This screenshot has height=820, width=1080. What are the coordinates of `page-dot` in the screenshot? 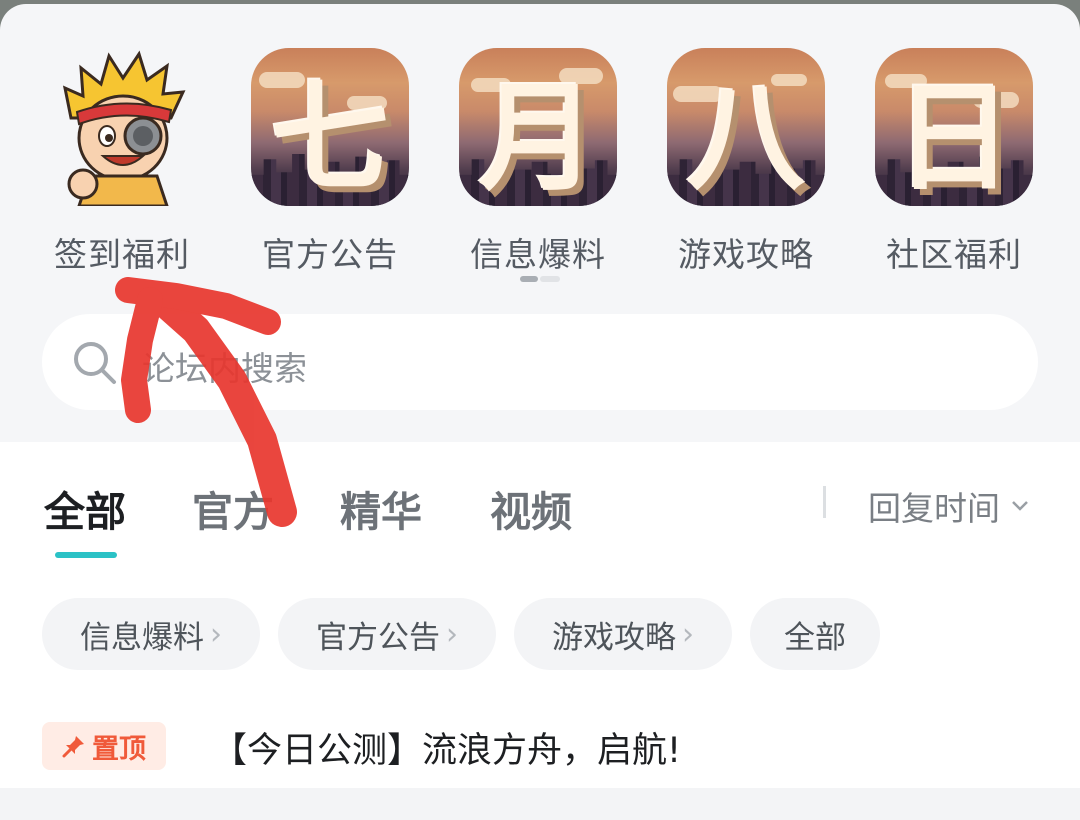 It's located at (550, 279).